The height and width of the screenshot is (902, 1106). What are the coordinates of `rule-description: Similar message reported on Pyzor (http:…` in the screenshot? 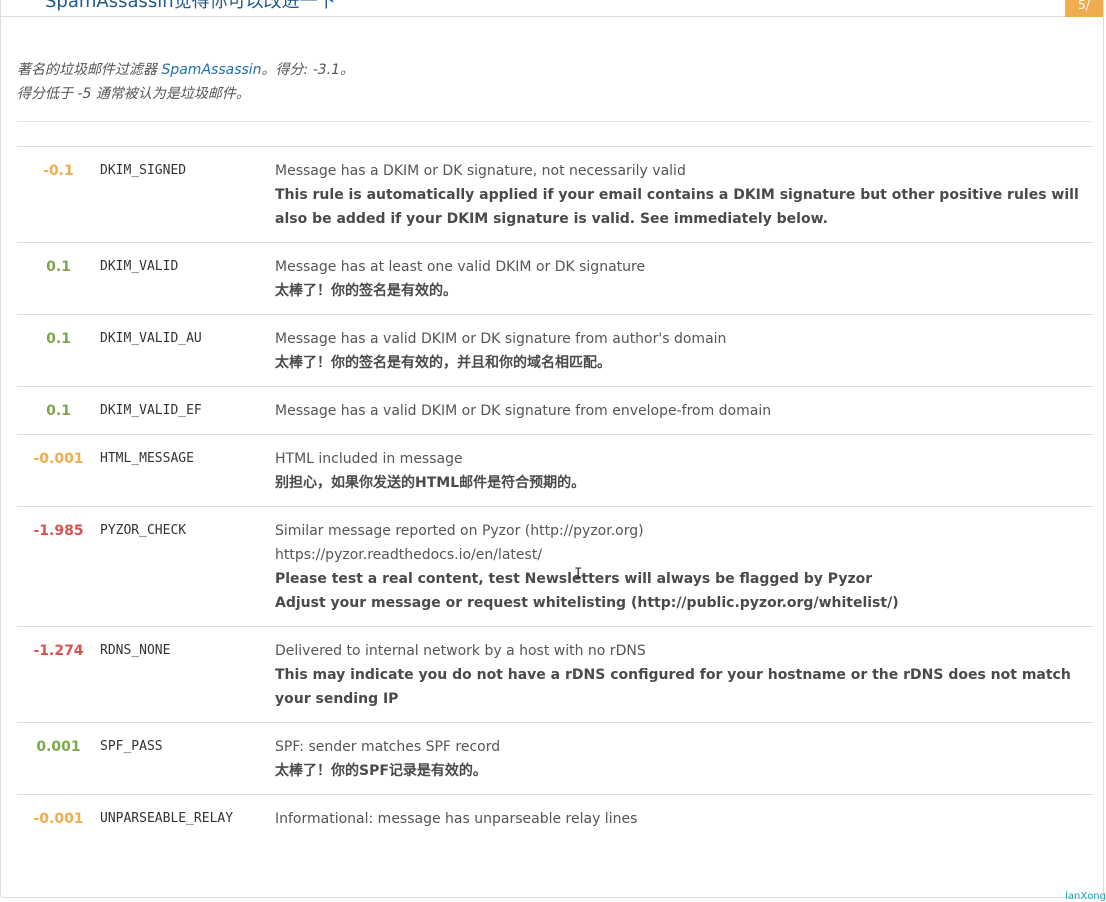 It's located at (684, 567).